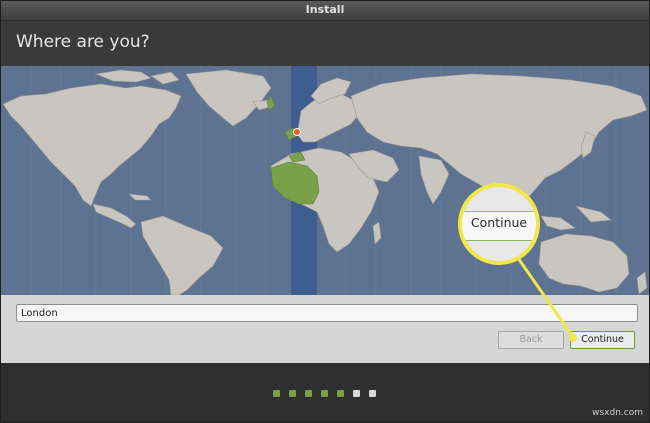 The width and height of the screenshot is (650, 423). Describe the element at coordinates (531, 340) in the screenshot. I see `back-button: Back` at that location.